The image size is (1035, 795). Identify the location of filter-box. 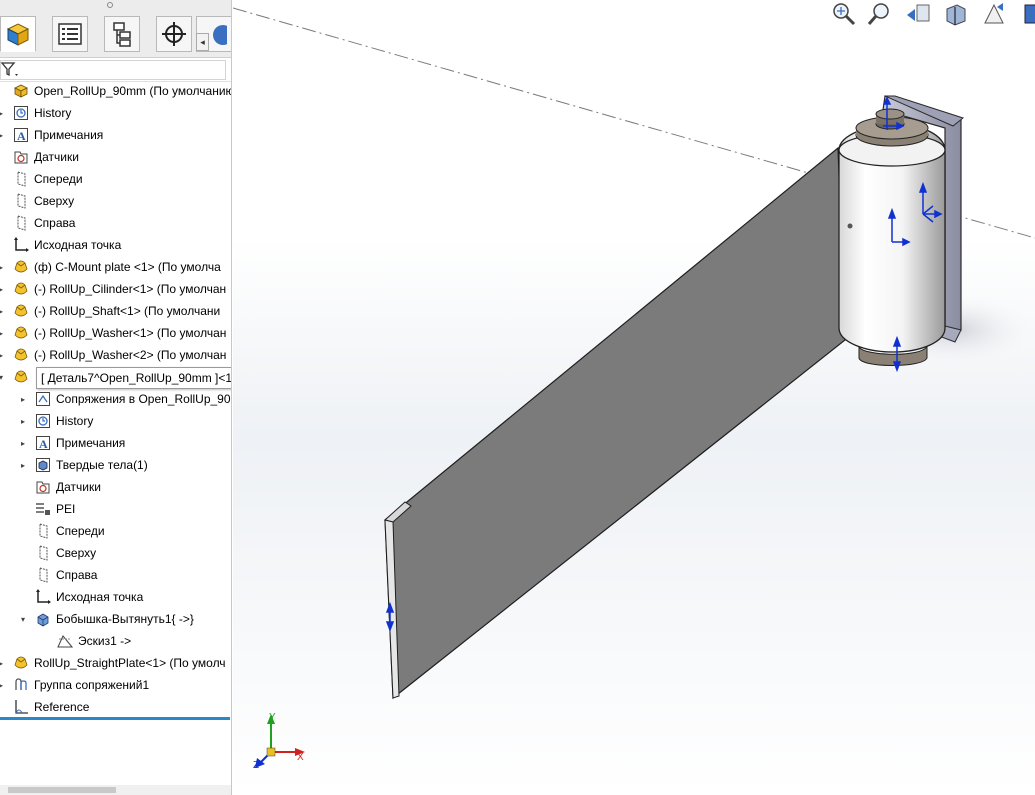
(113, 70).